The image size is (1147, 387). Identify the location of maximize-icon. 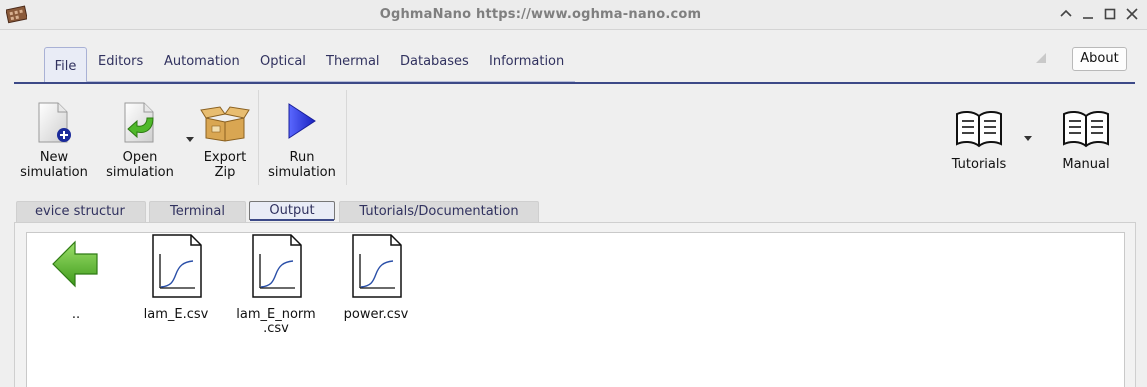
(1110, 14).